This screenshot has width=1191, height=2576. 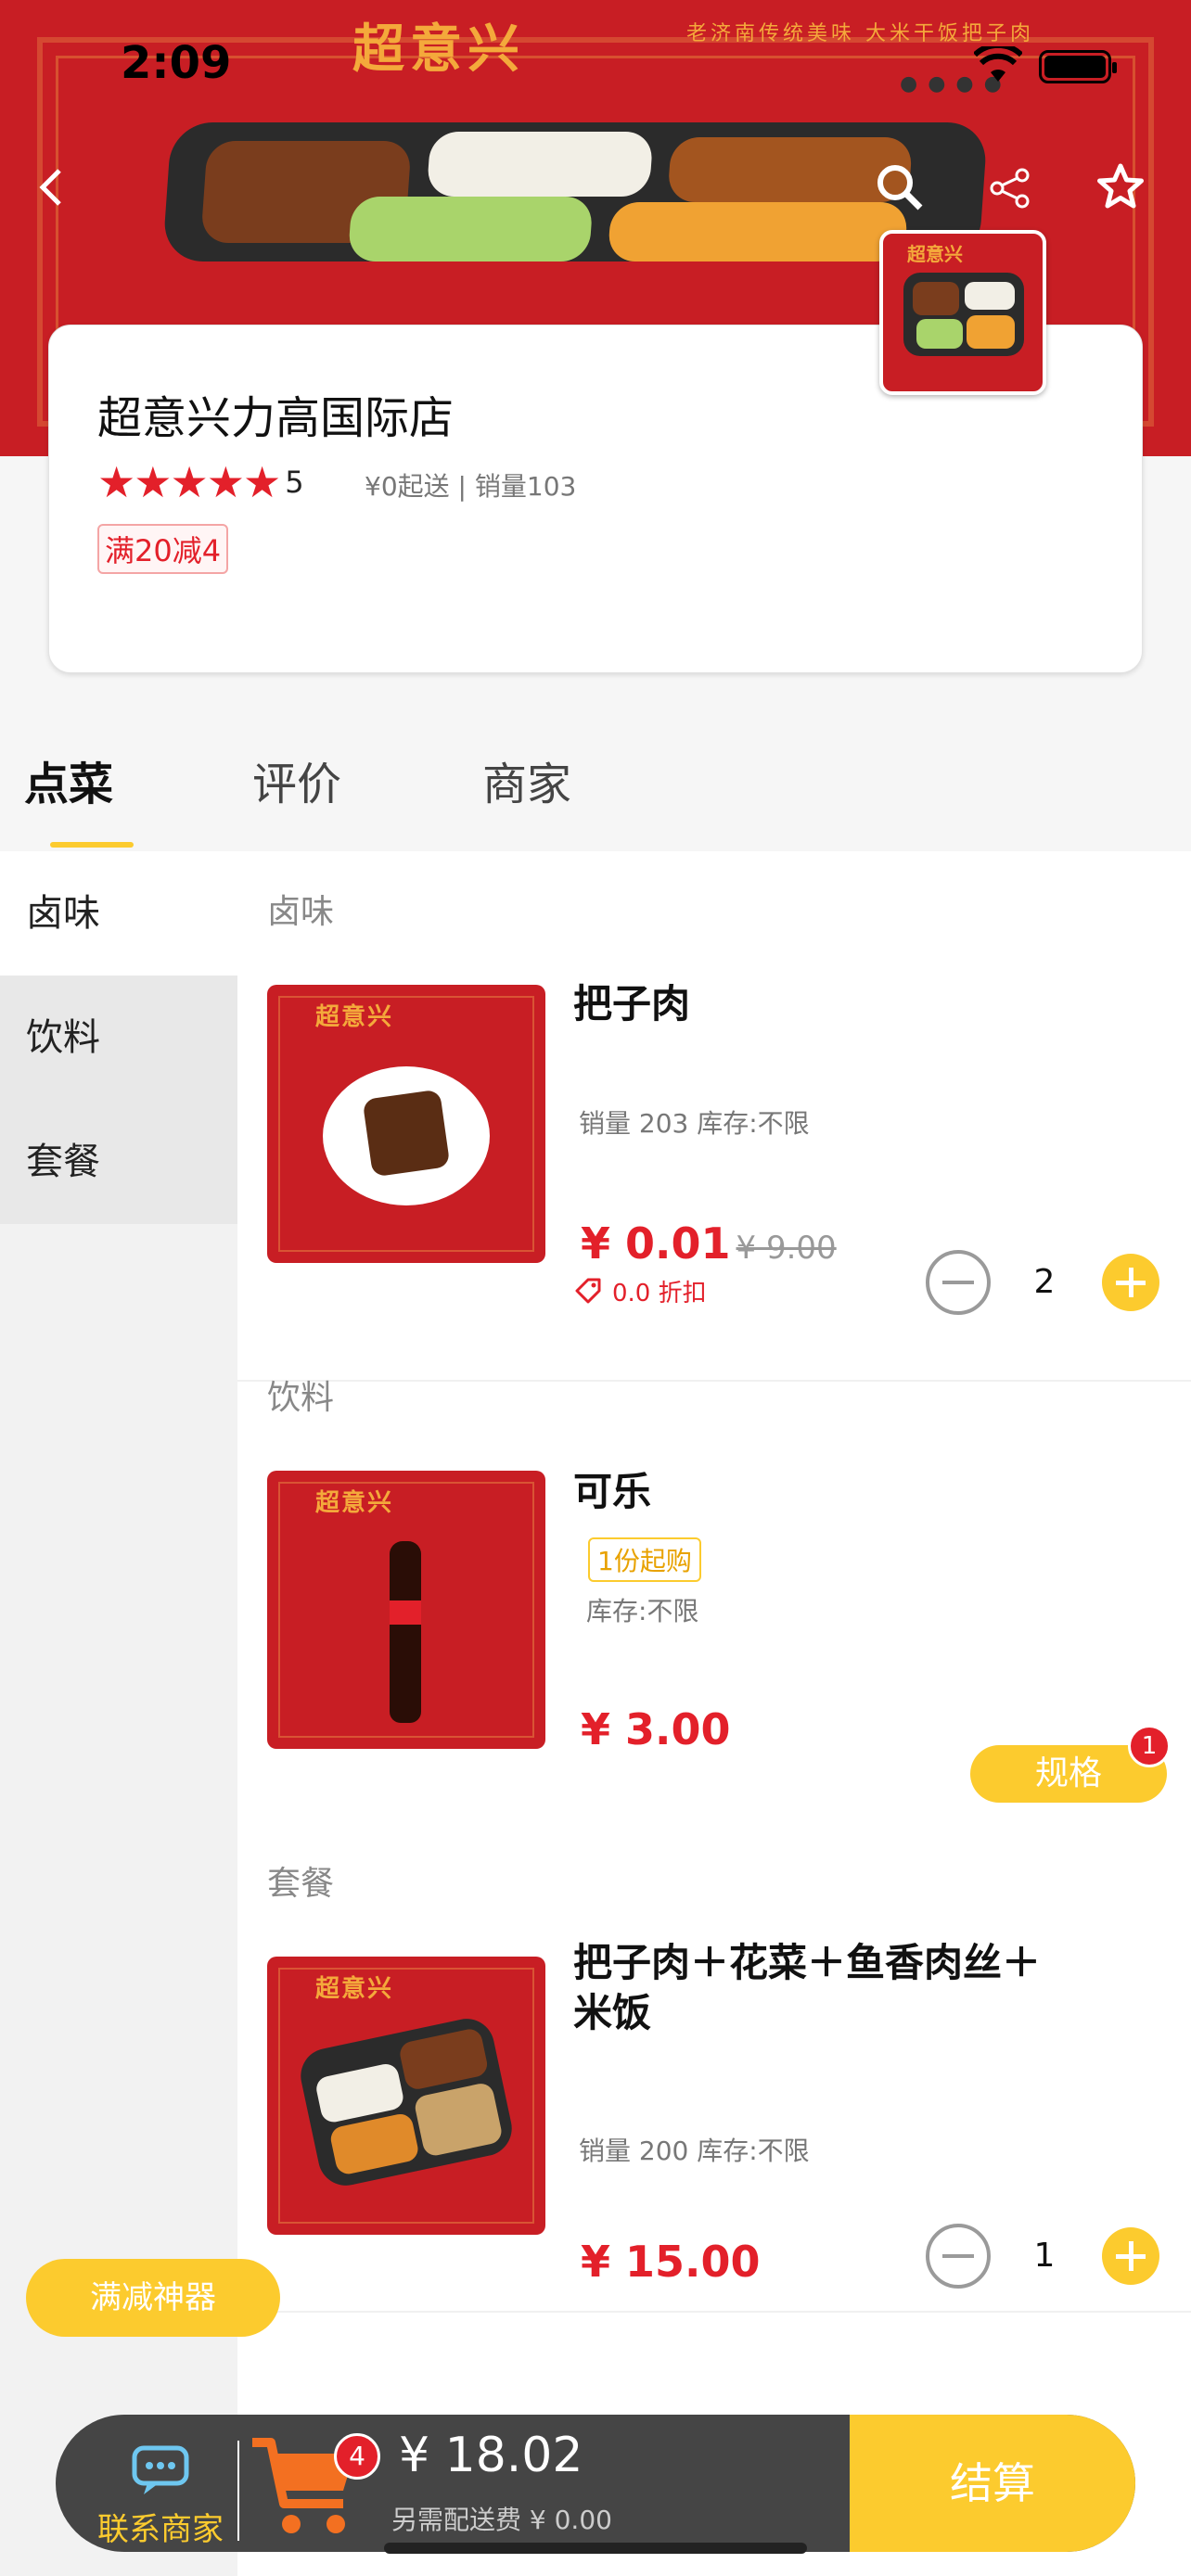 I want to click on tag-icon, so click(x=588, y=1290).